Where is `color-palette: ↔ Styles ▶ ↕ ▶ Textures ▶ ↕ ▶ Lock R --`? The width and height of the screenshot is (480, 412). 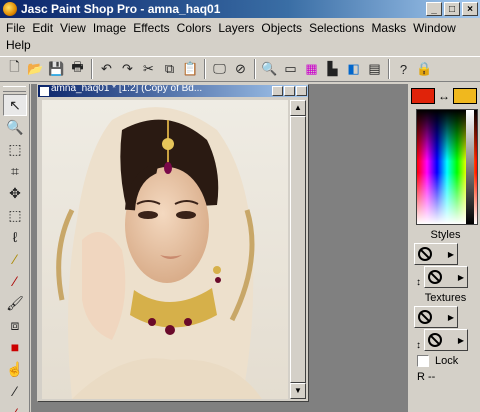
color-palette: ↔ Styles ▶ ↕ ▶ Textures ▶ ↕ ▶ Lock R -- is located at coordinates (445, 248).